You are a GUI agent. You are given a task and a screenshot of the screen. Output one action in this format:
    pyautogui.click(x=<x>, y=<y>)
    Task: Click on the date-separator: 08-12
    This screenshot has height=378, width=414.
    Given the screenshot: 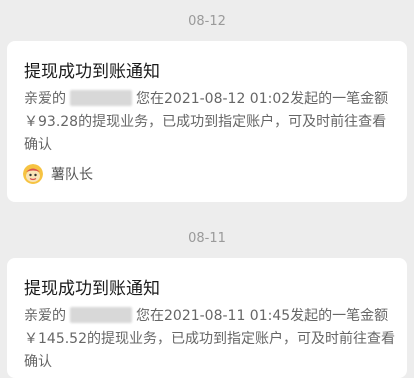 What is the action you would take?
    pyautogui.click(x=207, y=21)
    